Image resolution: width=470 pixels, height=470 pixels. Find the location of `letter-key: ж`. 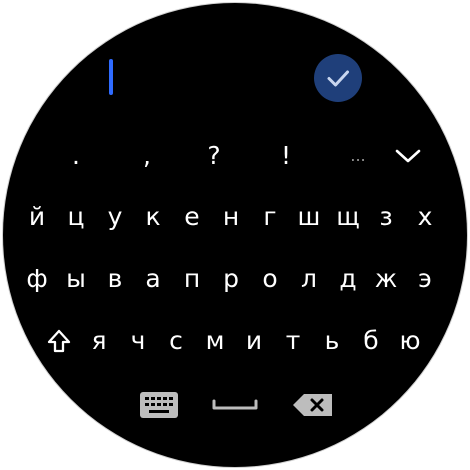

letter-key: ж is located at coordinates (386, 279).